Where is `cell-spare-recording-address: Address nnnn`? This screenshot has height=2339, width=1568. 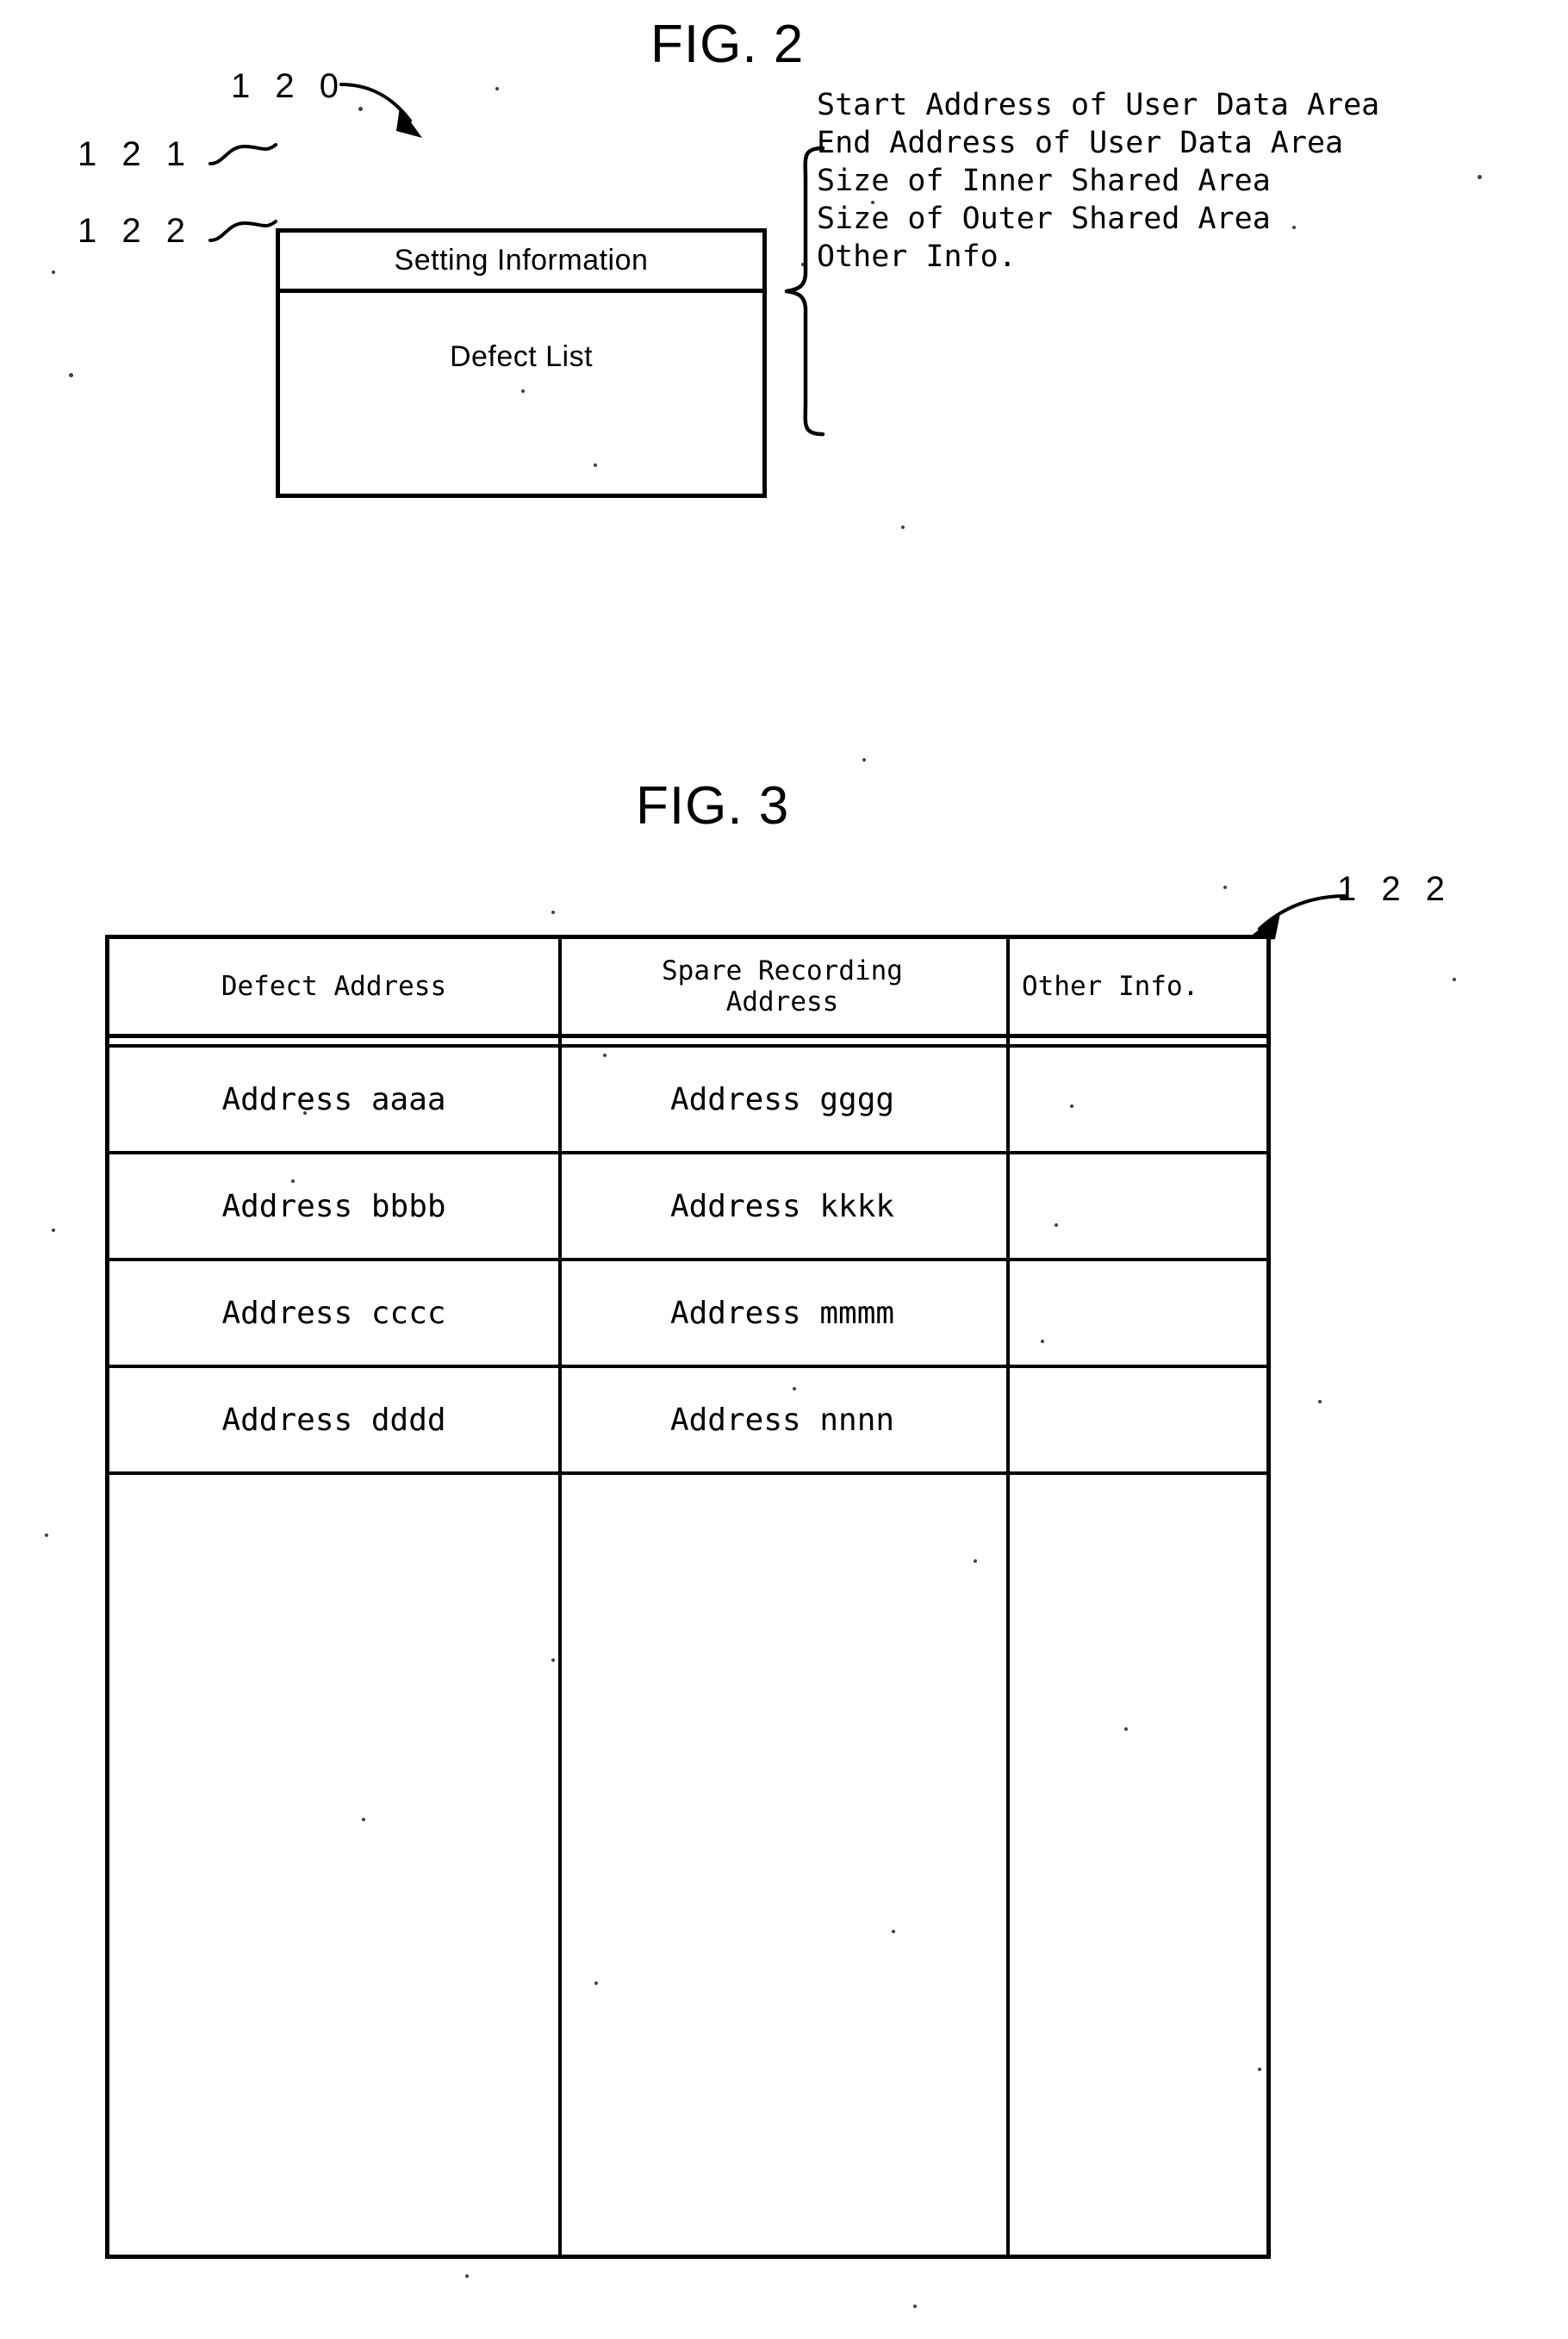
cell-spare-recording-address: Address nnnn is located at coordinates (782, 1420).